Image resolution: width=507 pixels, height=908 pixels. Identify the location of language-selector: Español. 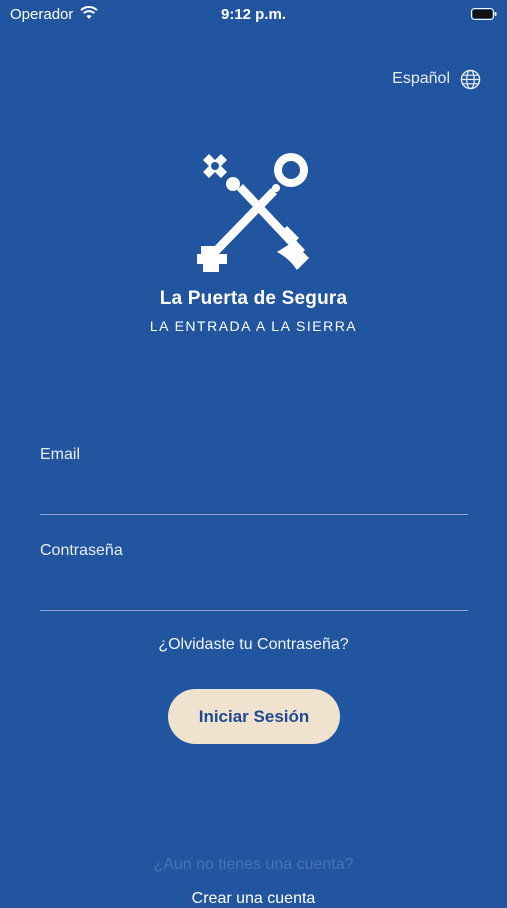
(436, 79).